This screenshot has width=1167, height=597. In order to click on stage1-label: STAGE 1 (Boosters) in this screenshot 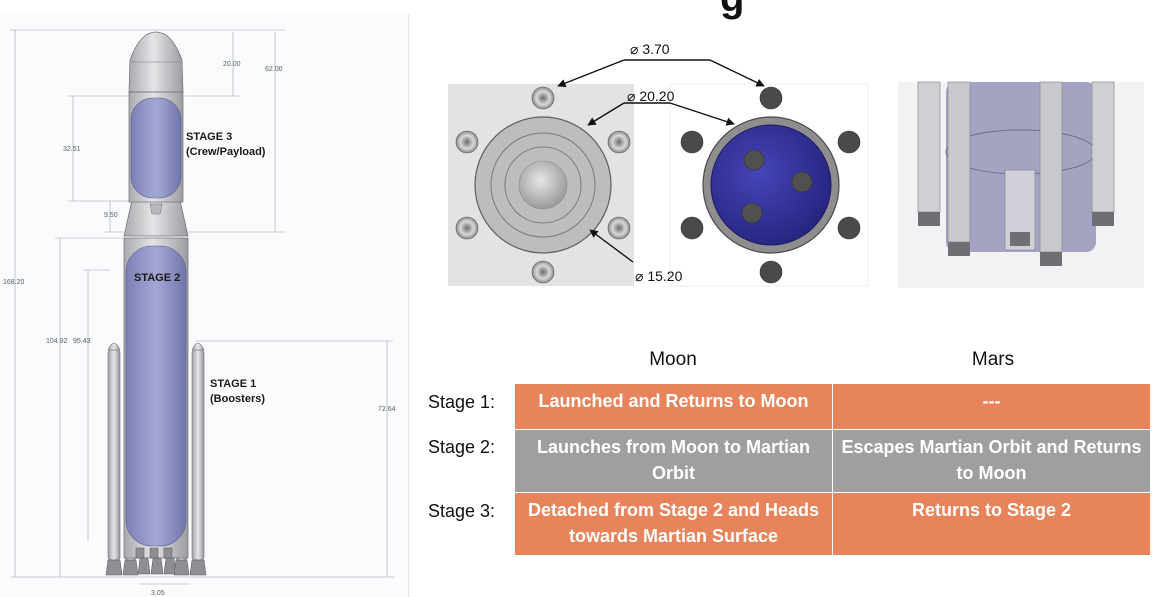, I will do `click(237, 392)`.